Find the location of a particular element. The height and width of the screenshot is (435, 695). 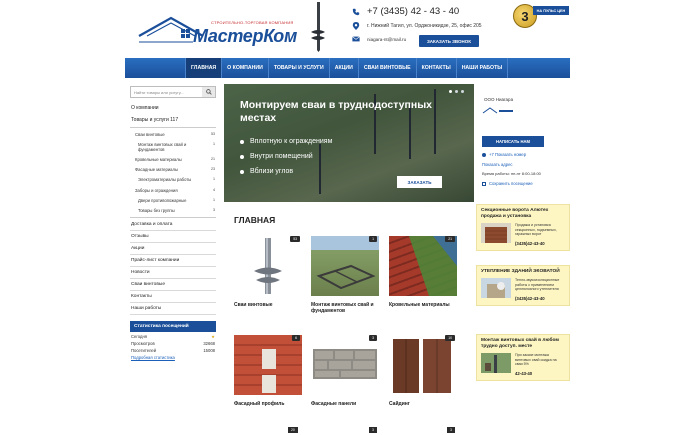

call-back-button: ЗАКАЗАТЬ ЗВОНОК is located at coordinates (449, 41).